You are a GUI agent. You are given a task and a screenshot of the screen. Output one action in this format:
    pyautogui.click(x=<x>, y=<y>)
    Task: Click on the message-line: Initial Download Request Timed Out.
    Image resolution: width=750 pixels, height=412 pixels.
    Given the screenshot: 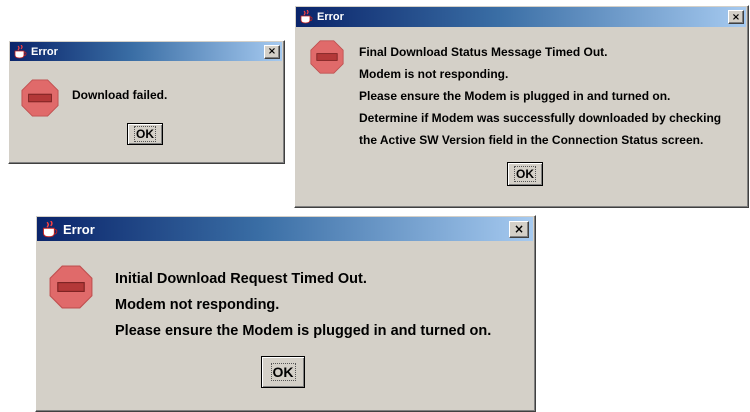 What is the action you would take?
    pyautogui.click(x=241, y=279)
    